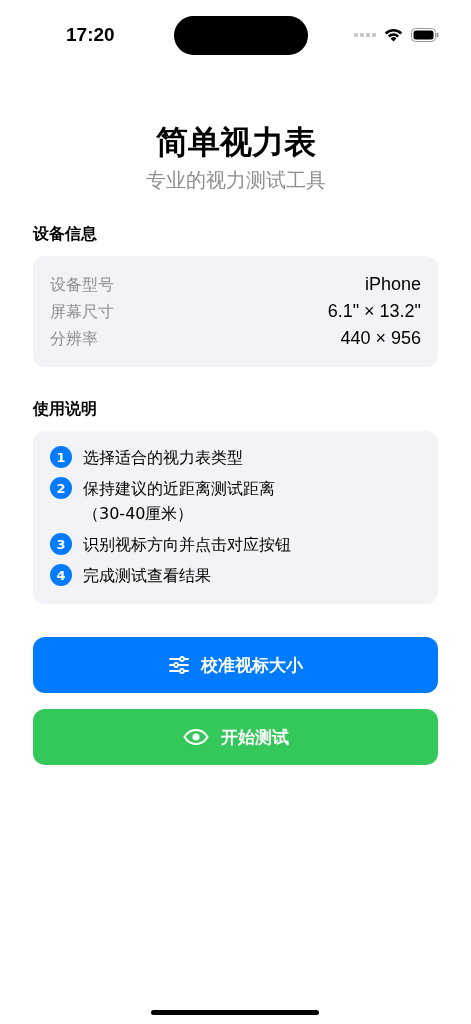  Describe the element at coordinates (178, 665) in the screenshot. I see `sliders-icon` at that location.